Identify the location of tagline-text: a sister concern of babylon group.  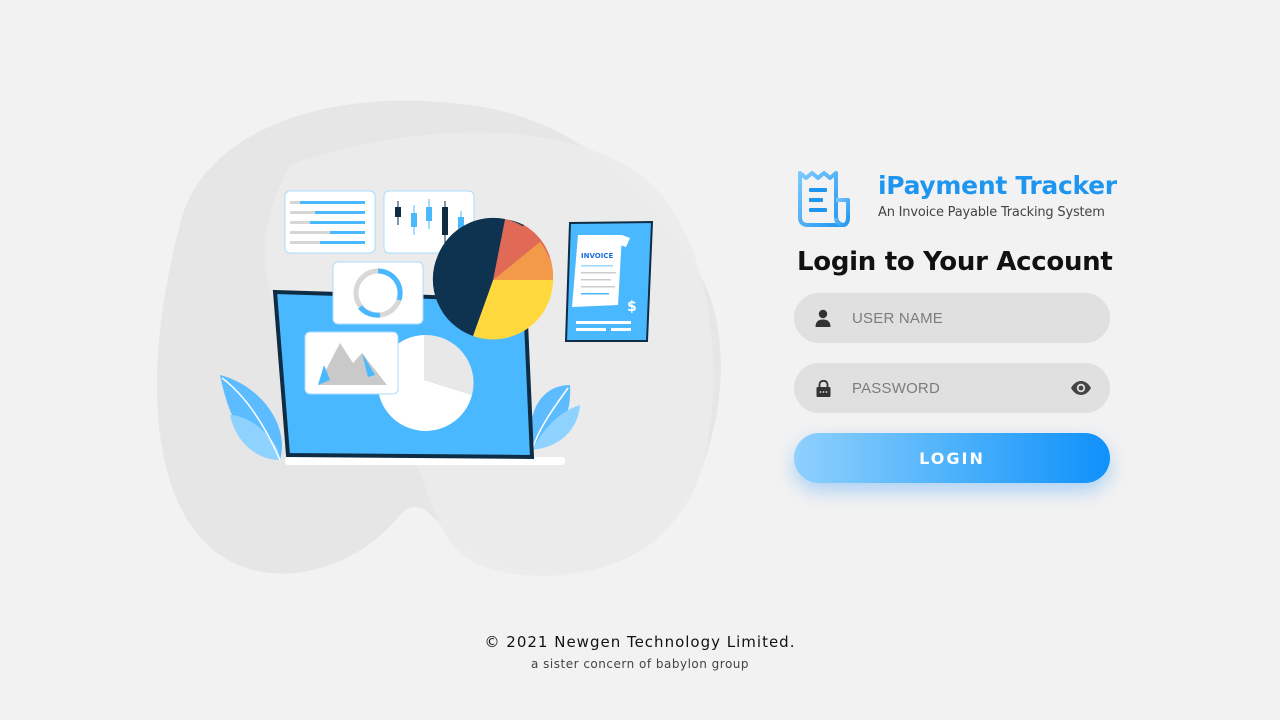
(640, 664).